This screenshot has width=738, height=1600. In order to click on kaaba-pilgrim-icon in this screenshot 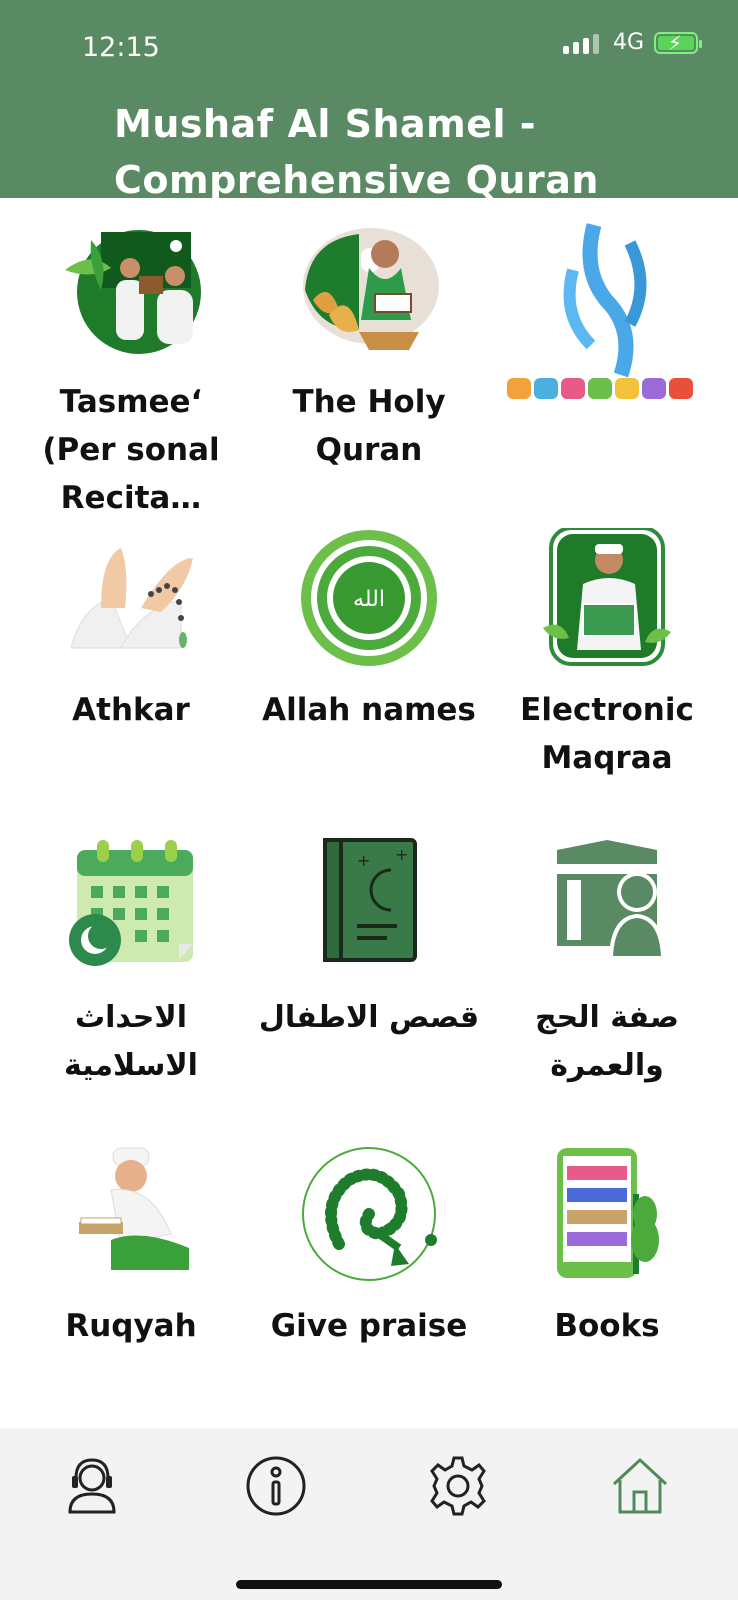, I will do `click(611, 898)`.